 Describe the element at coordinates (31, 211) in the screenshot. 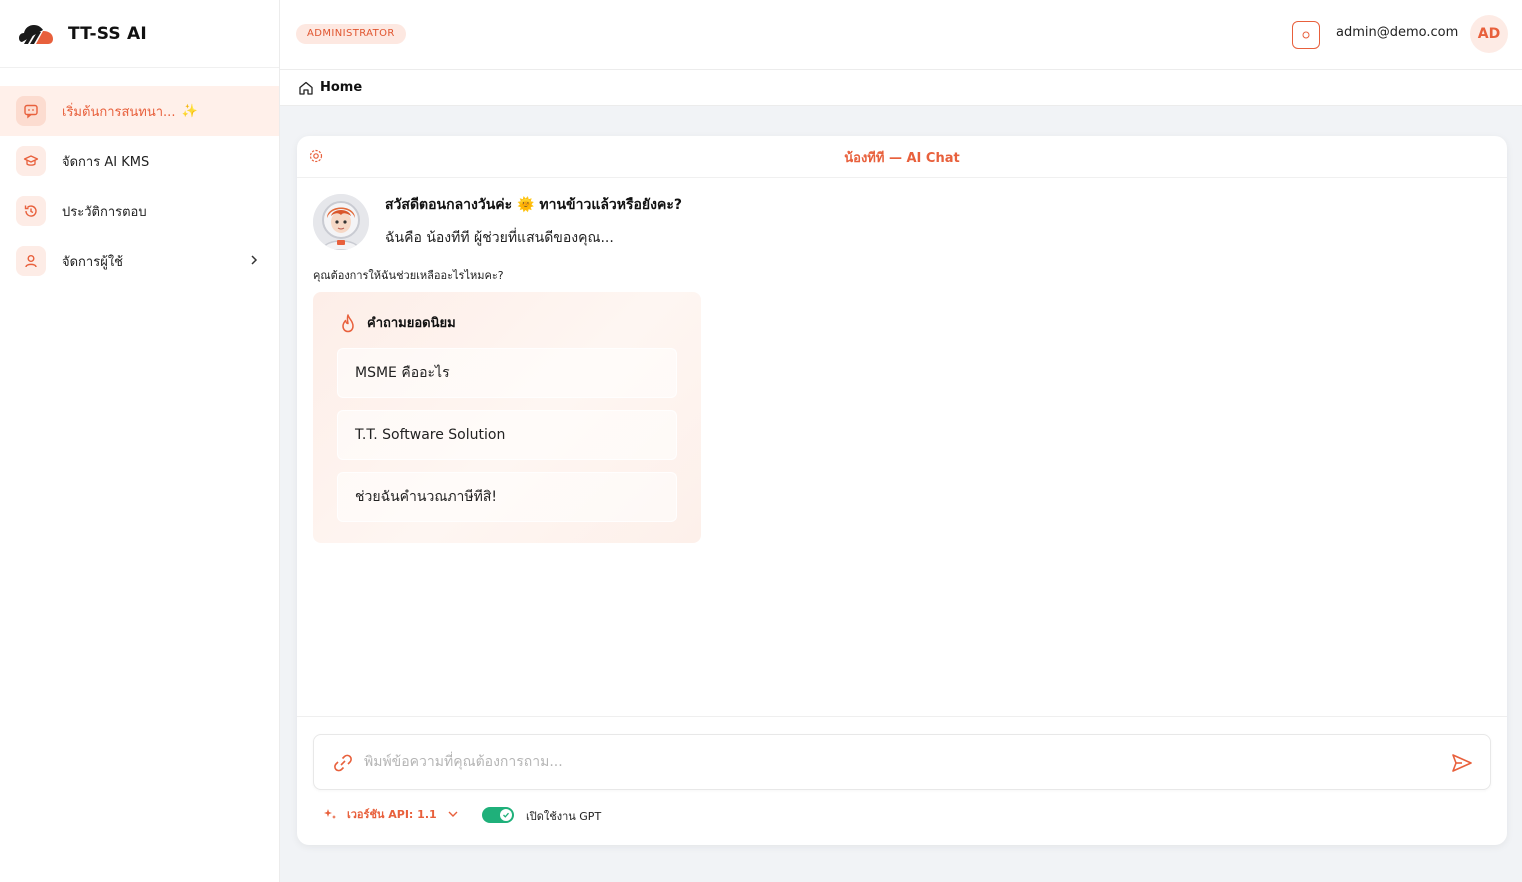

I see `history-icon` at that location.